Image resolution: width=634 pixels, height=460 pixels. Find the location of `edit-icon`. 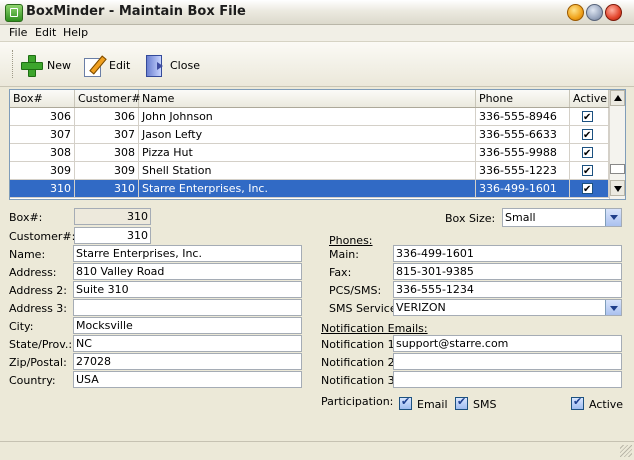

edit-icon is located at coordinates (94, 65).